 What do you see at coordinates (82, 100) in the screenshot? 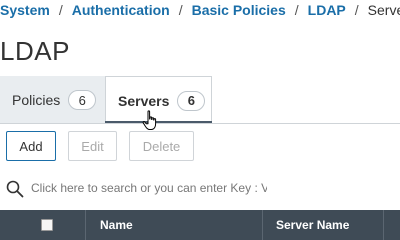
I see `tab-policies-count-badge: 6` at bounding box center [82, 100].